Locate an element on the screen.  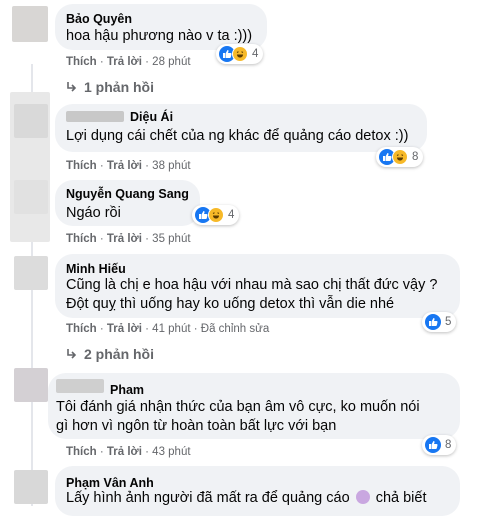
comment-text: Ngáo rồi is located at coordinates (93, 213).